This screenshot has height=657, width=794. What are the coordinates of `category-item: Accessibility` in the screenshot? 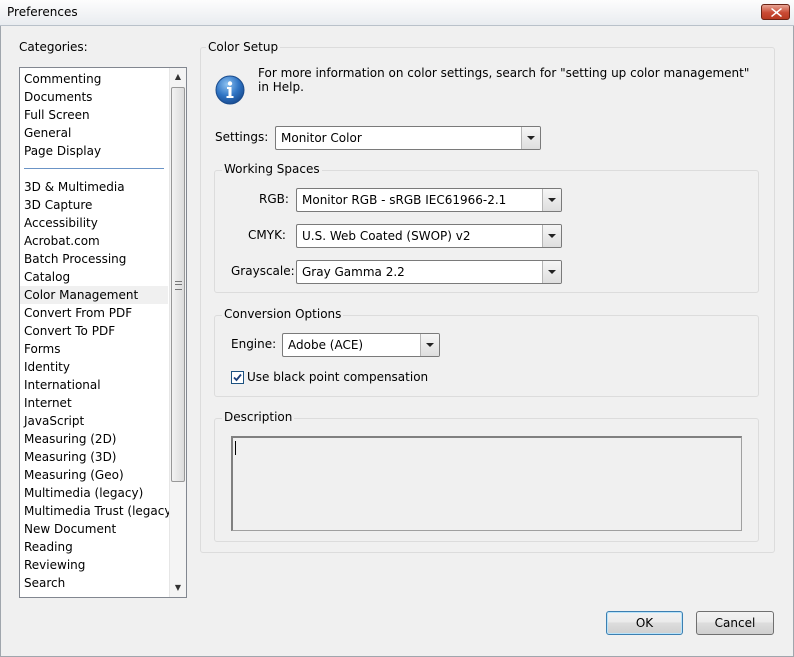 It's located at (94, 223).